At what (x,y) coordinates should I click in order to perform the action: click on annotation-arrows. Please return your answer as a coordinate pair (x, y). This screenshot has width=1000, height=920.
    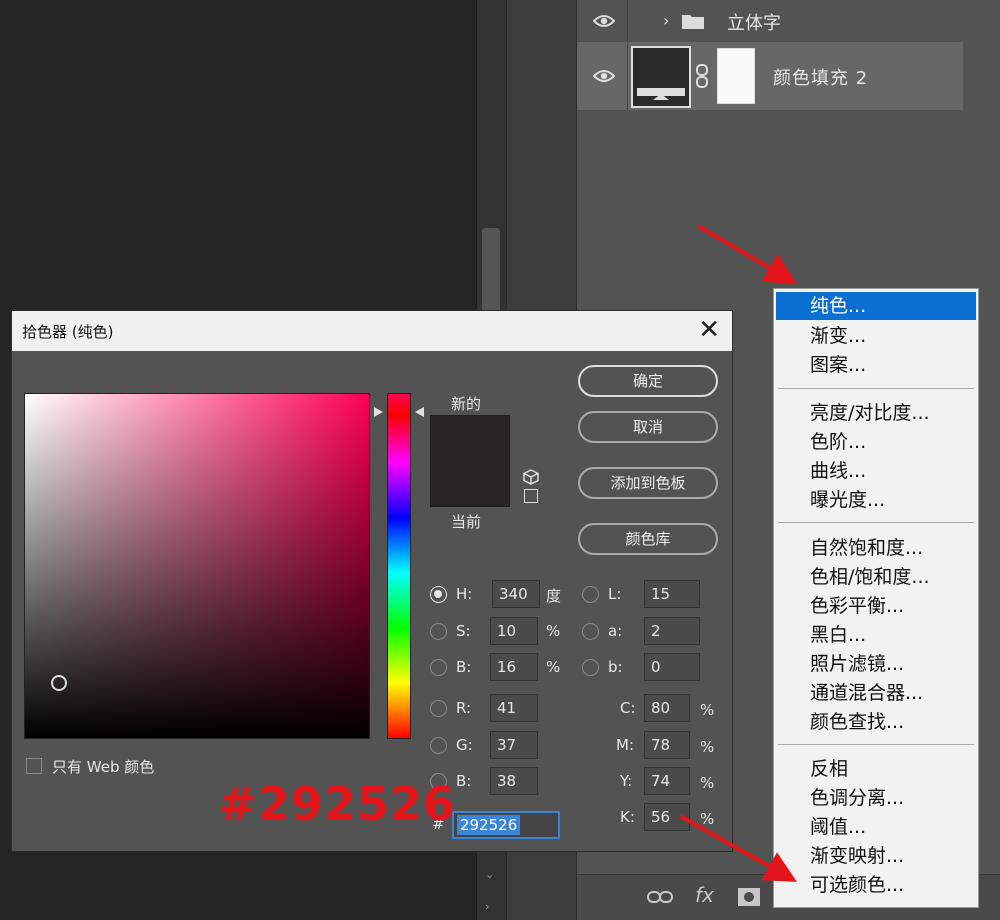
    Looking at the image, I should click on (738, 553).